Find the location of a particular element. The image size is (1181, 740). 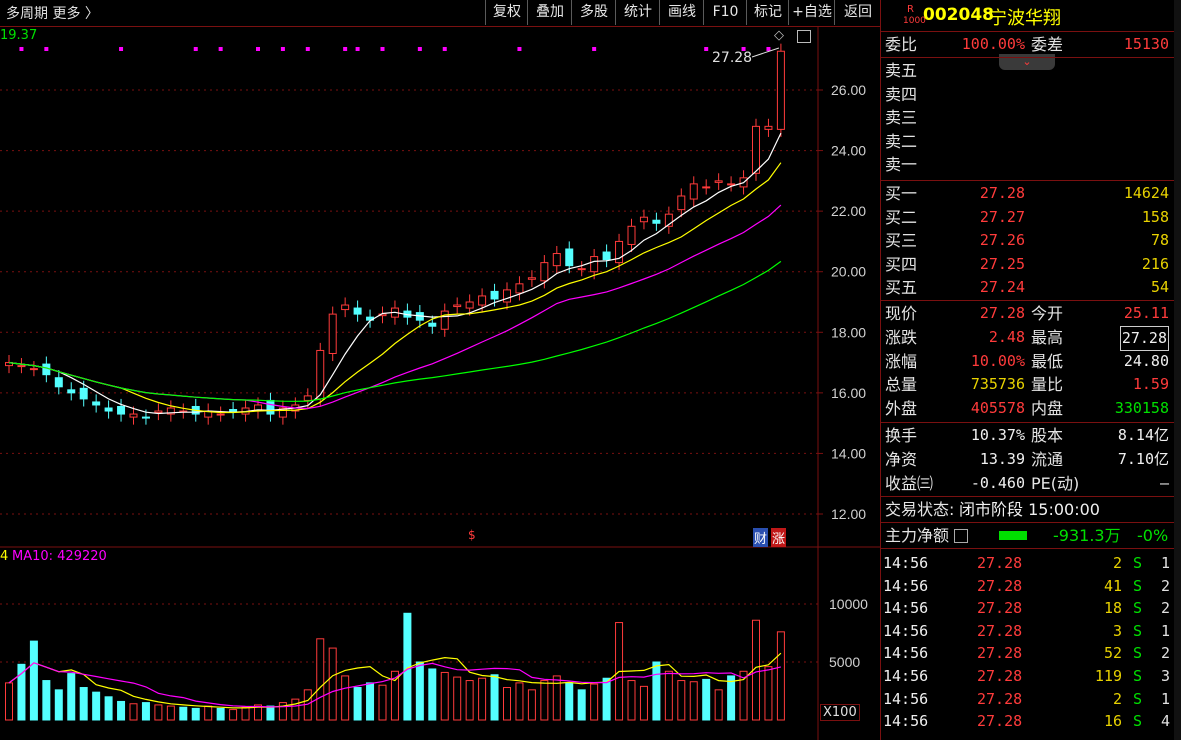

quote-value: 13.39 is located at coordinates (1002, 458).